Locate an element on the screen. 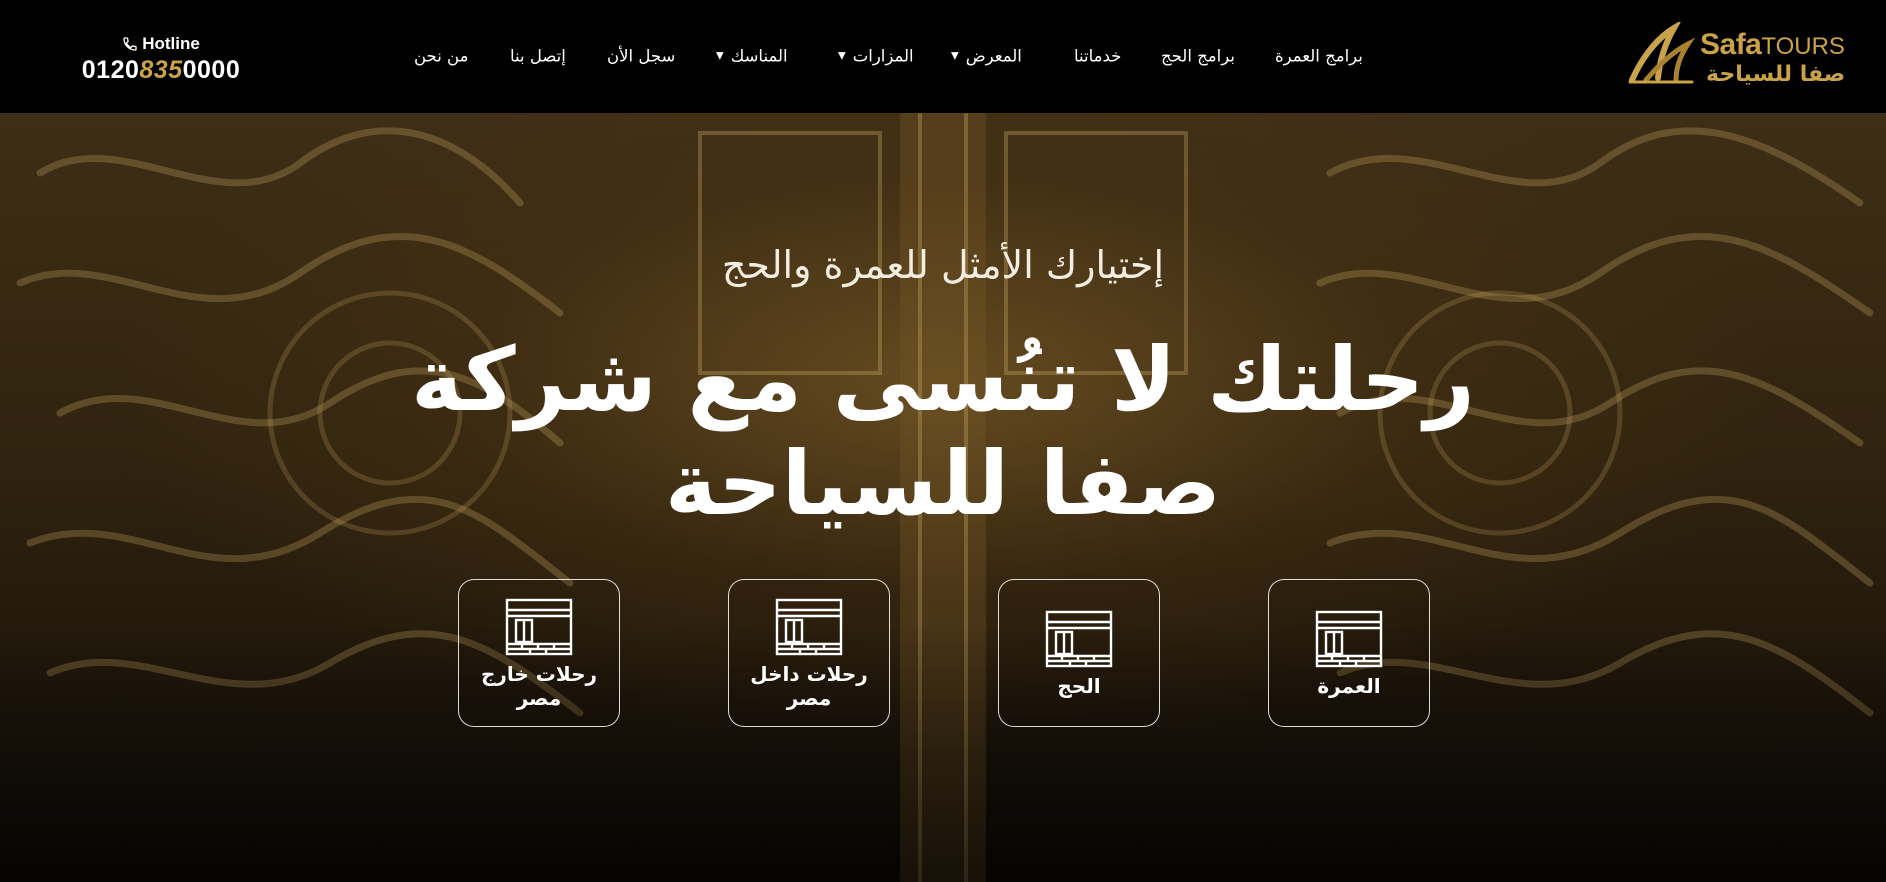 This screenshot has width=1886, height=882. nav-contact-us: إتصل بنا is located at coordinates (538, 56).